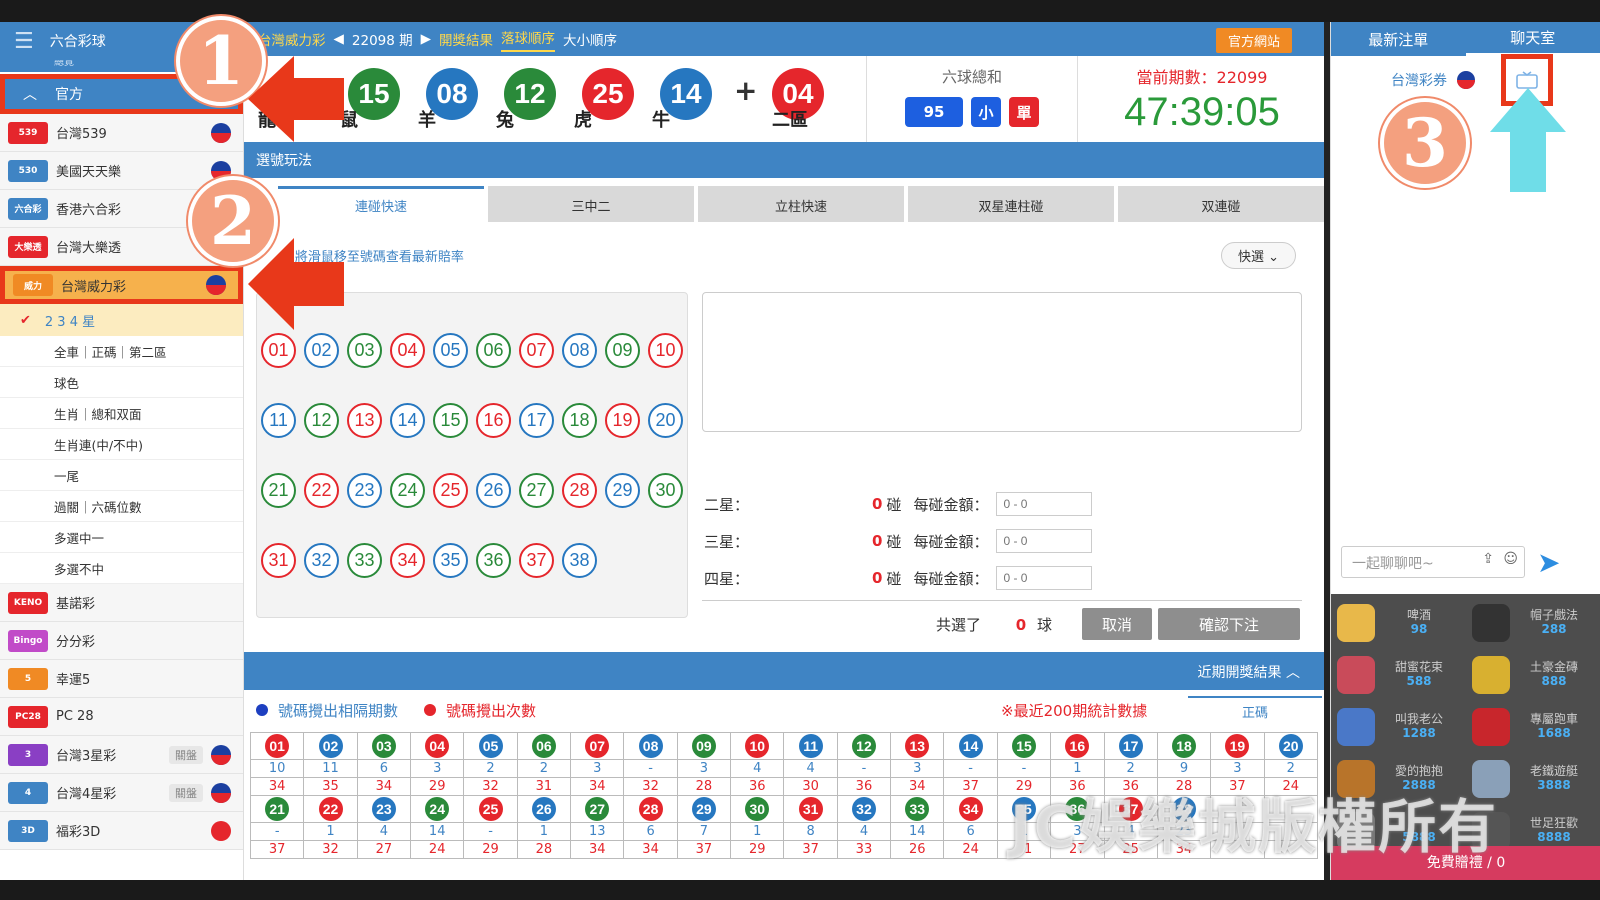 The image size is (1600, 900). Describe the element at coordinates (321, 490) in the screenshot. I see `number-ball-22: 22` at that location.